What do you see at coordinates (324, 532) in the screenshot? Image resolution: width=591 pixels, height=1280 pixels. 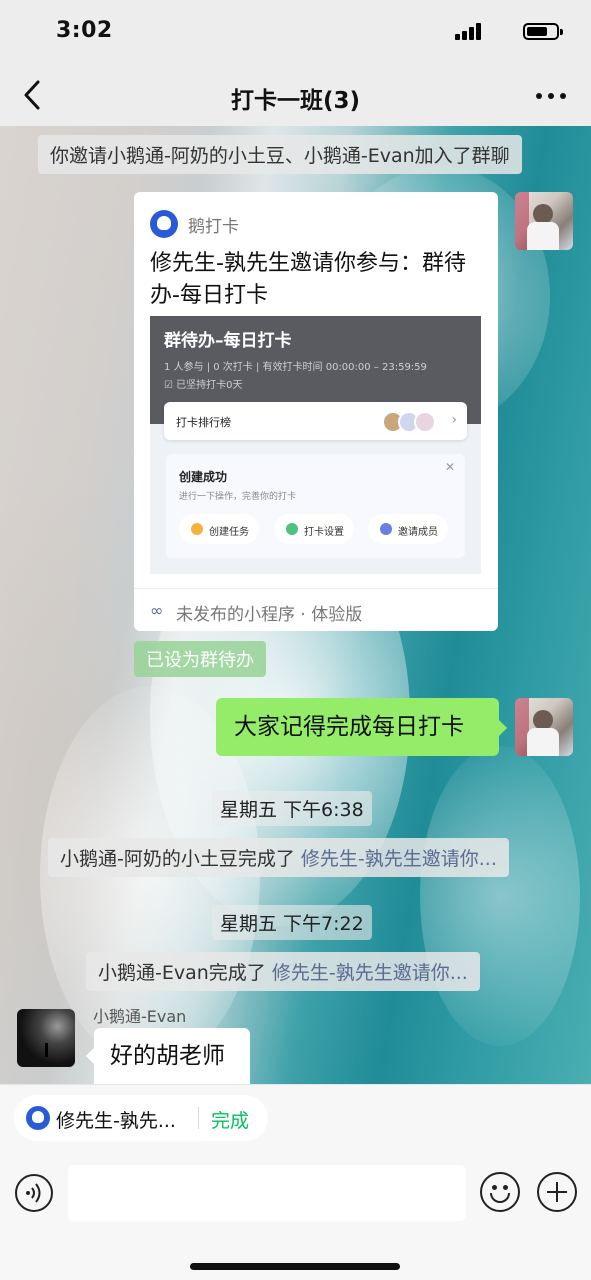 I see `pill-label: 打卡设置` at bounding box center [324, 532].